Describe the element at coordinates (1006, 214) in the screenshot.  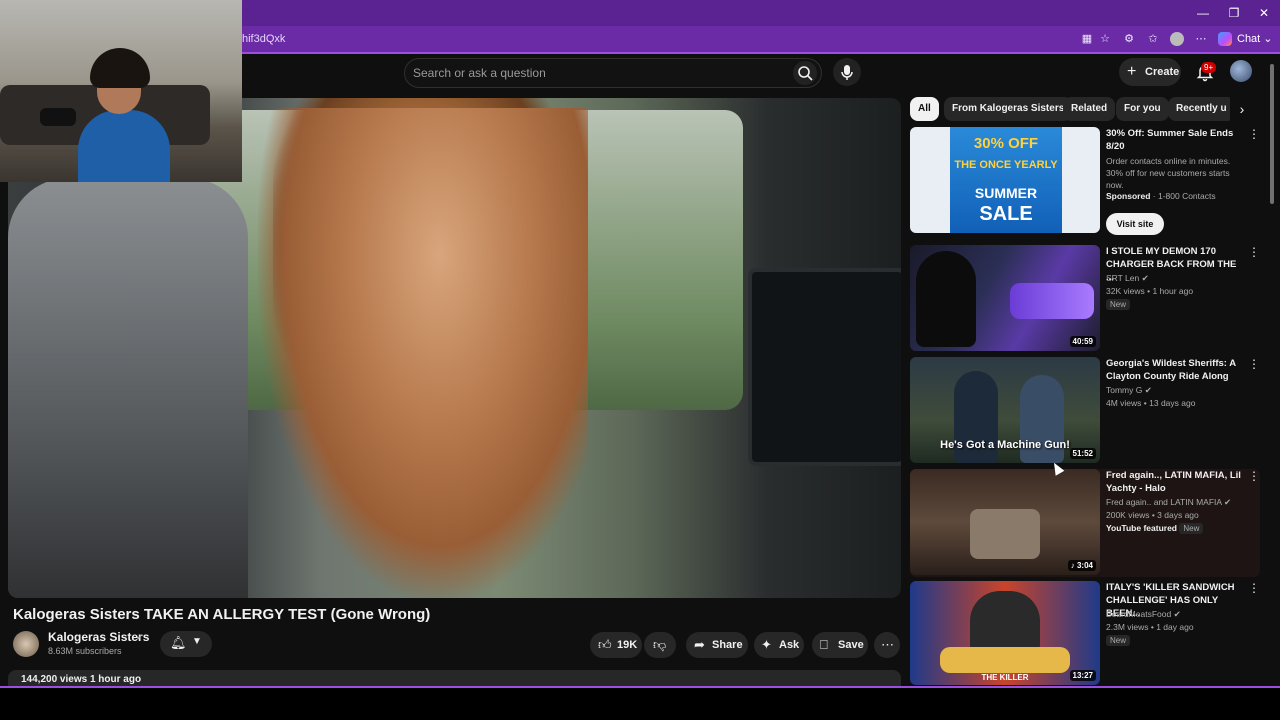
I see `ad-thumb-text-4: SALE` at that location.